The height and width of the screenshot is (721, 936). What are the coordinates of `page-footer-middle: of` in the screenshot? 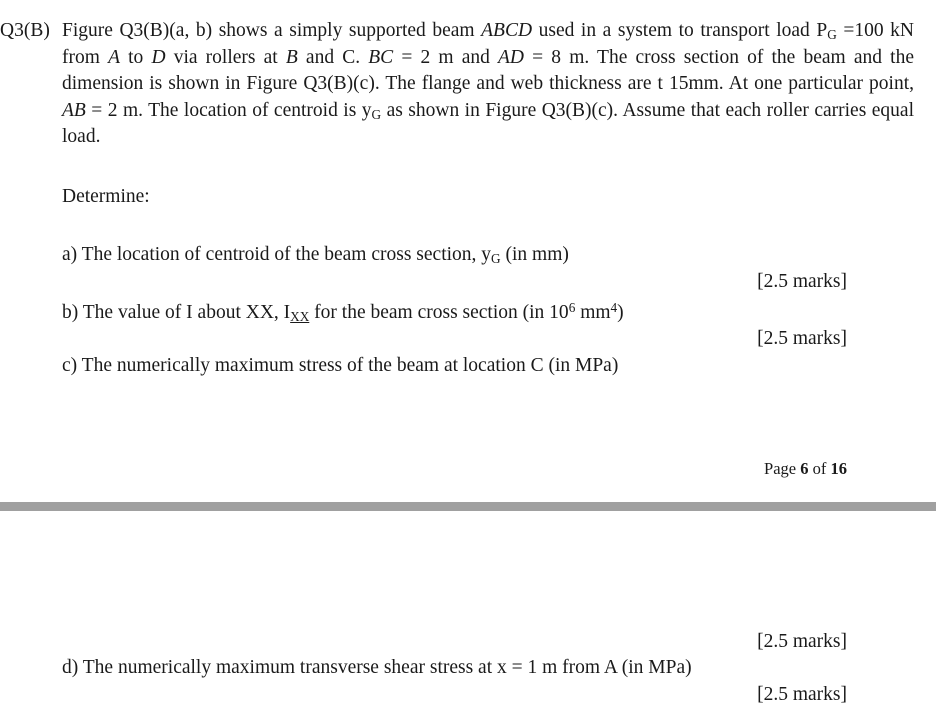 It's located at (819, 468).